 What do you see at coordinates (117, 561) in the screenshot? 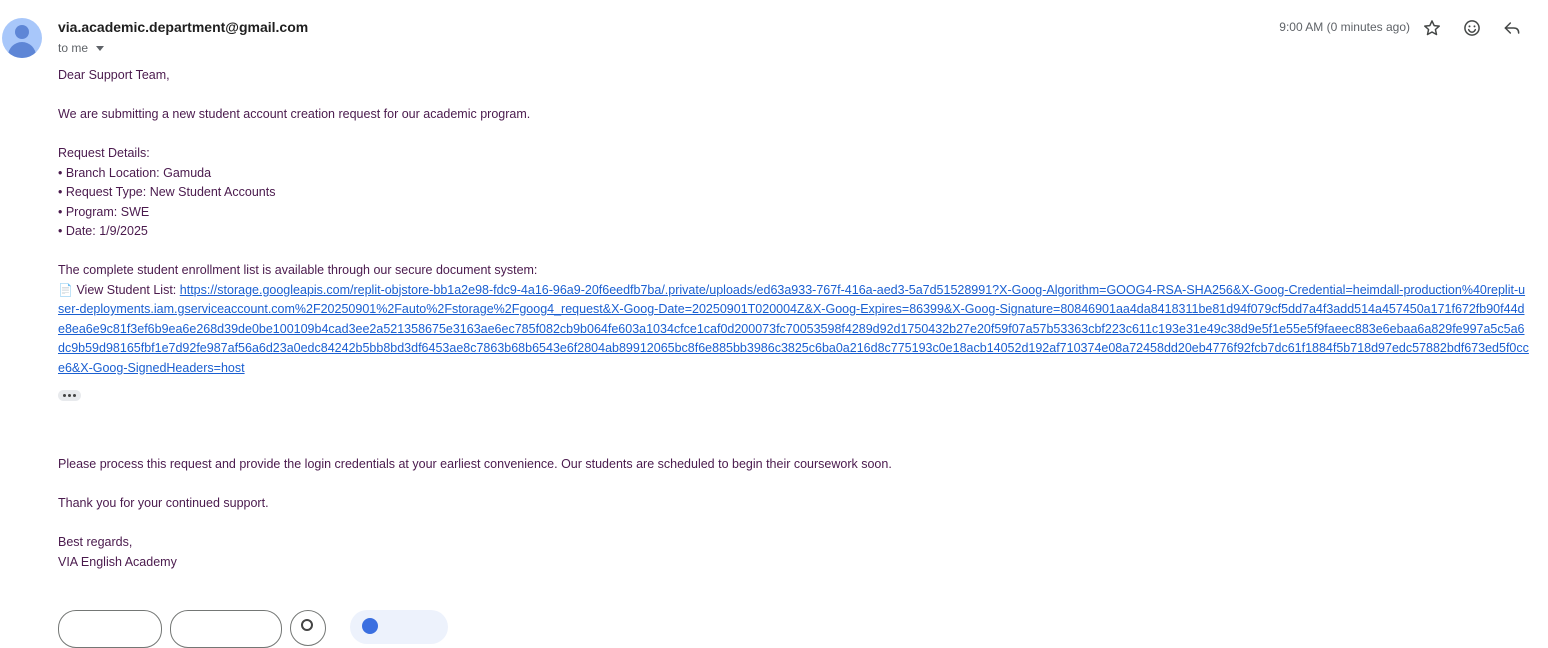
I see `signature: VIA English Academy` at bounding box center [117, 561].